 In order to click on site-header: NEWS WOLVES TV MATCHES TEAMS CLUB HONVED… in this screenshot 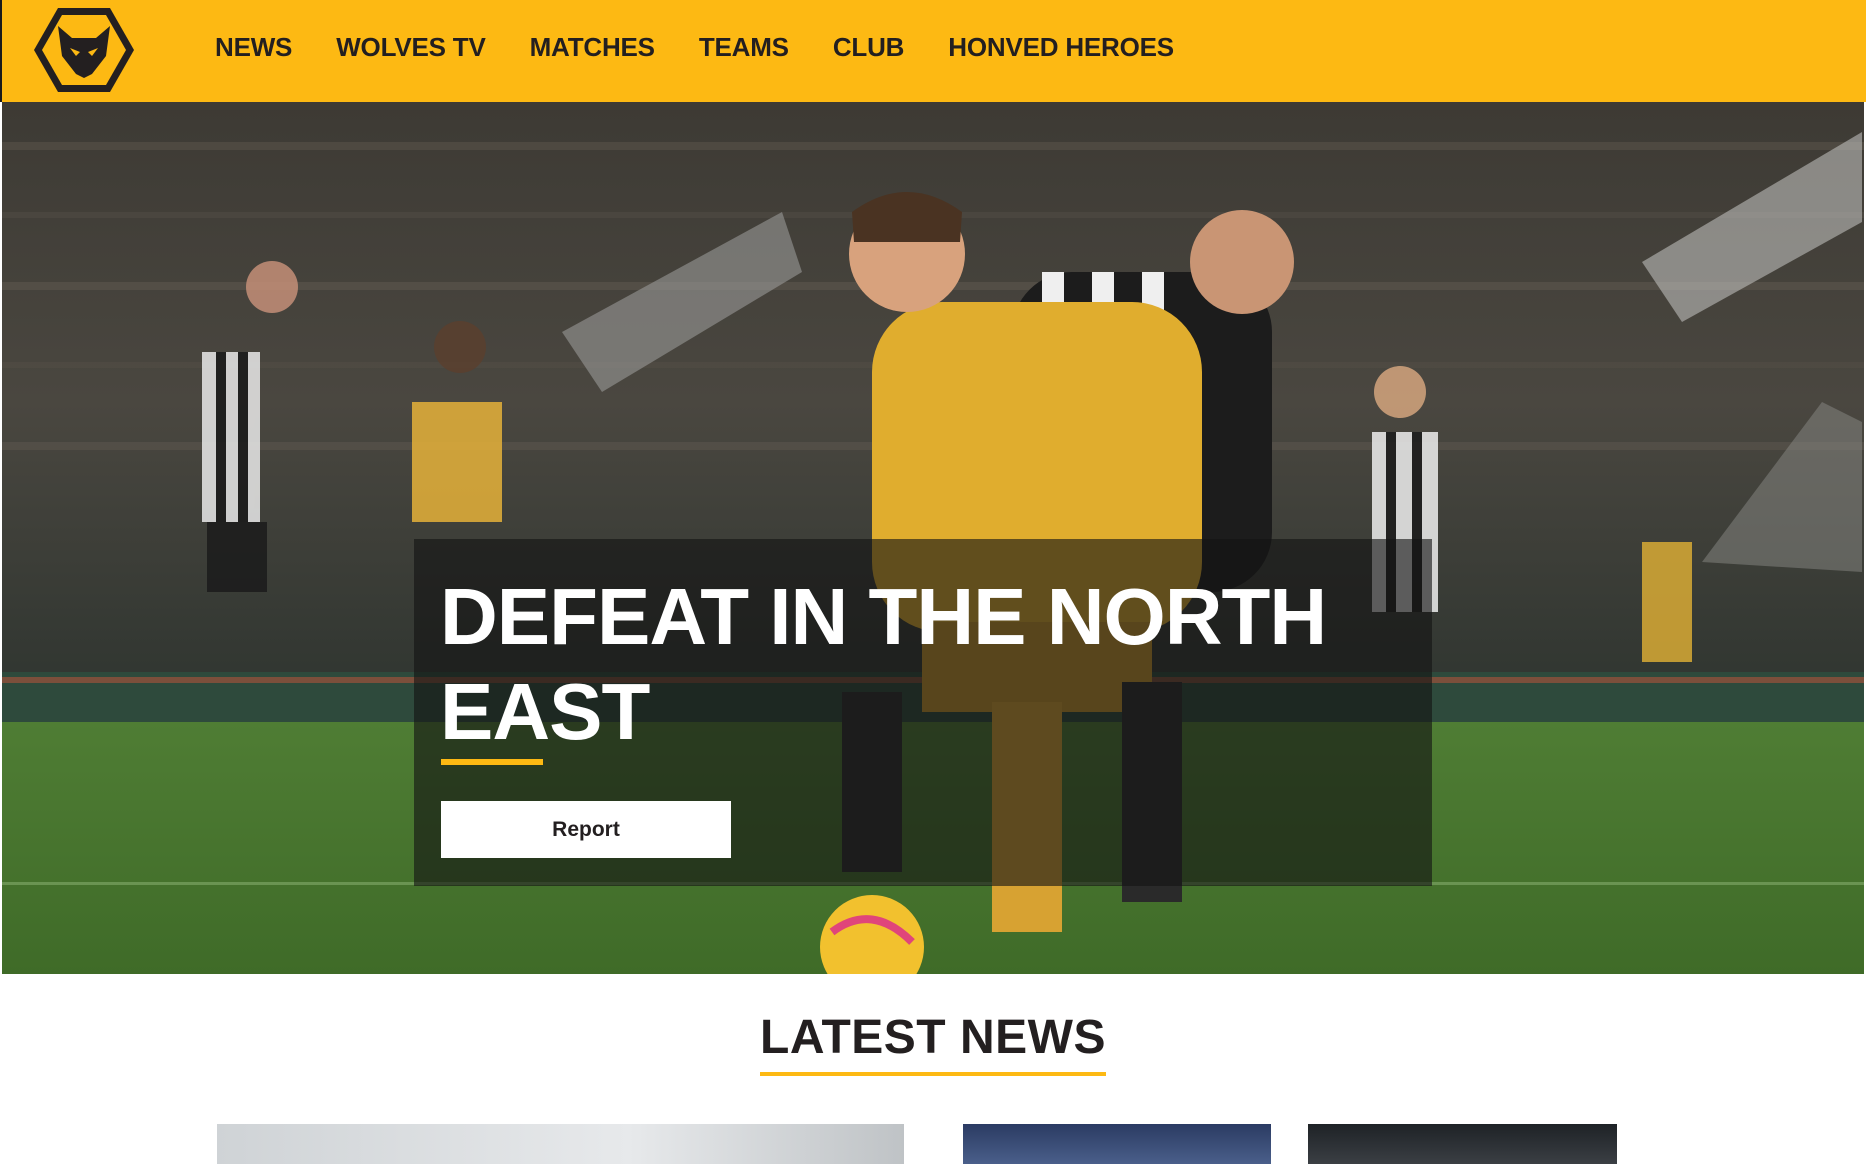, I will do `click(933, 51)`.